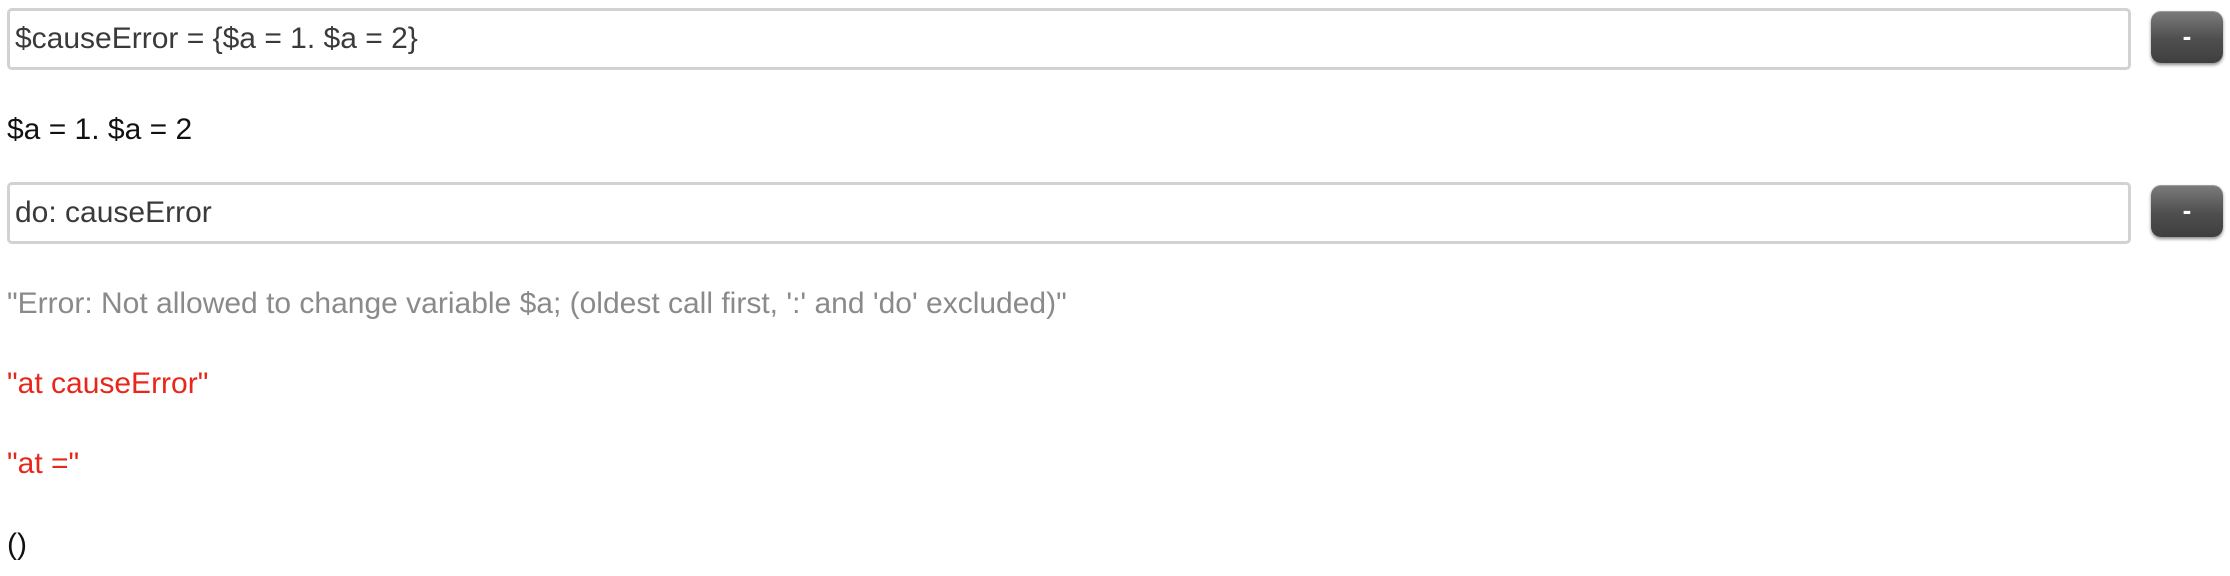 This screenshot has width=2230, height=576. What do you see at coordinates (2187, 211) in the screenshot?
I see `remove-cell-button-2: -` at bounding box center [2187, 211].